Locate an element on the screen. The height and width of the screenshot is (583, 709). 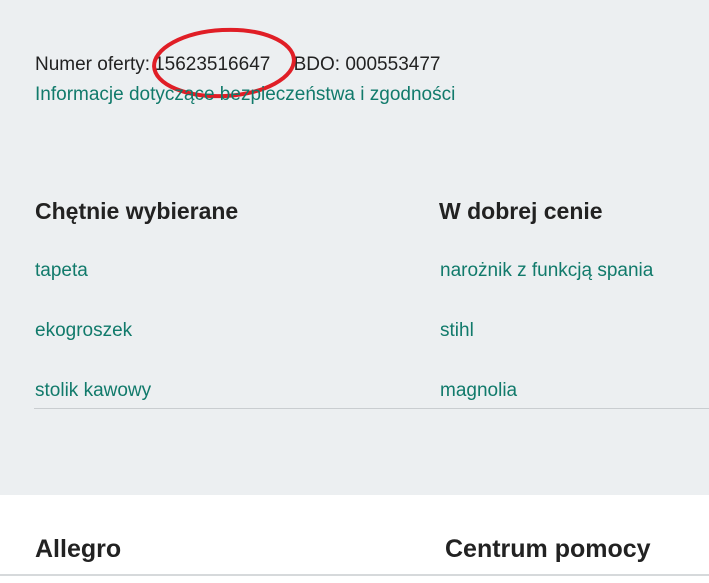
section-divider is located at coordinates (371, 408).